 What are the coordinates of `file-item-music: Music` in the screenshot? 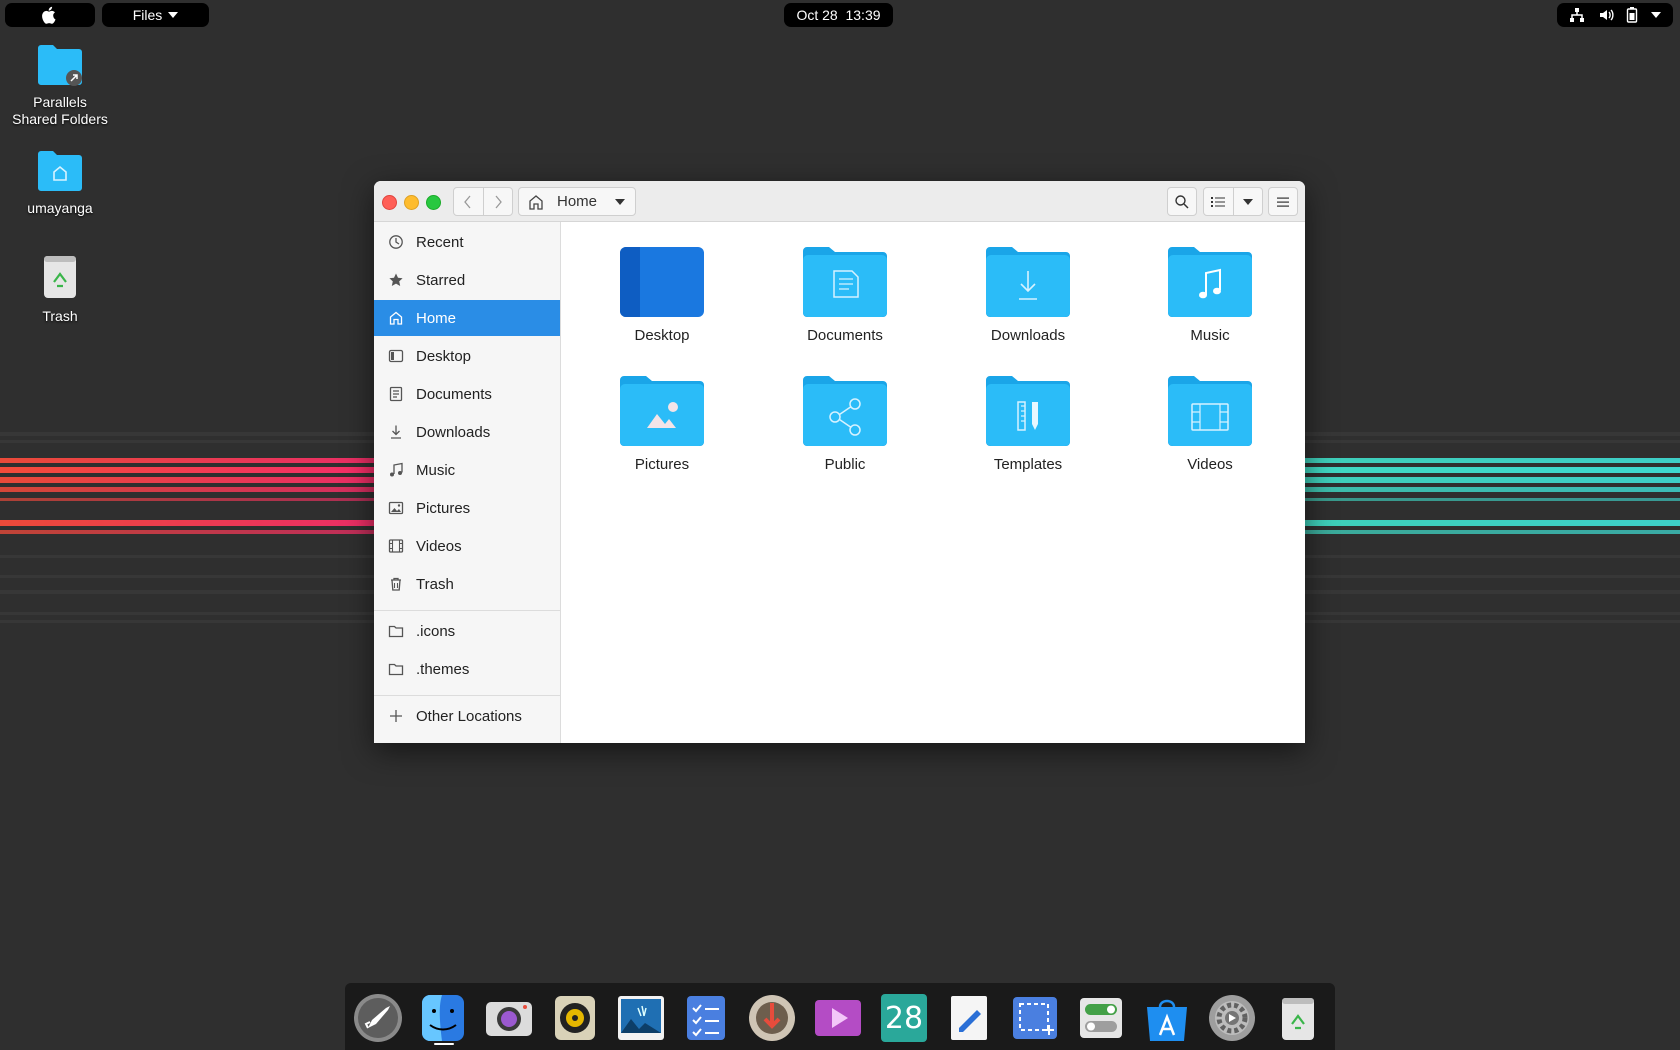 It's located at (1210, 294).